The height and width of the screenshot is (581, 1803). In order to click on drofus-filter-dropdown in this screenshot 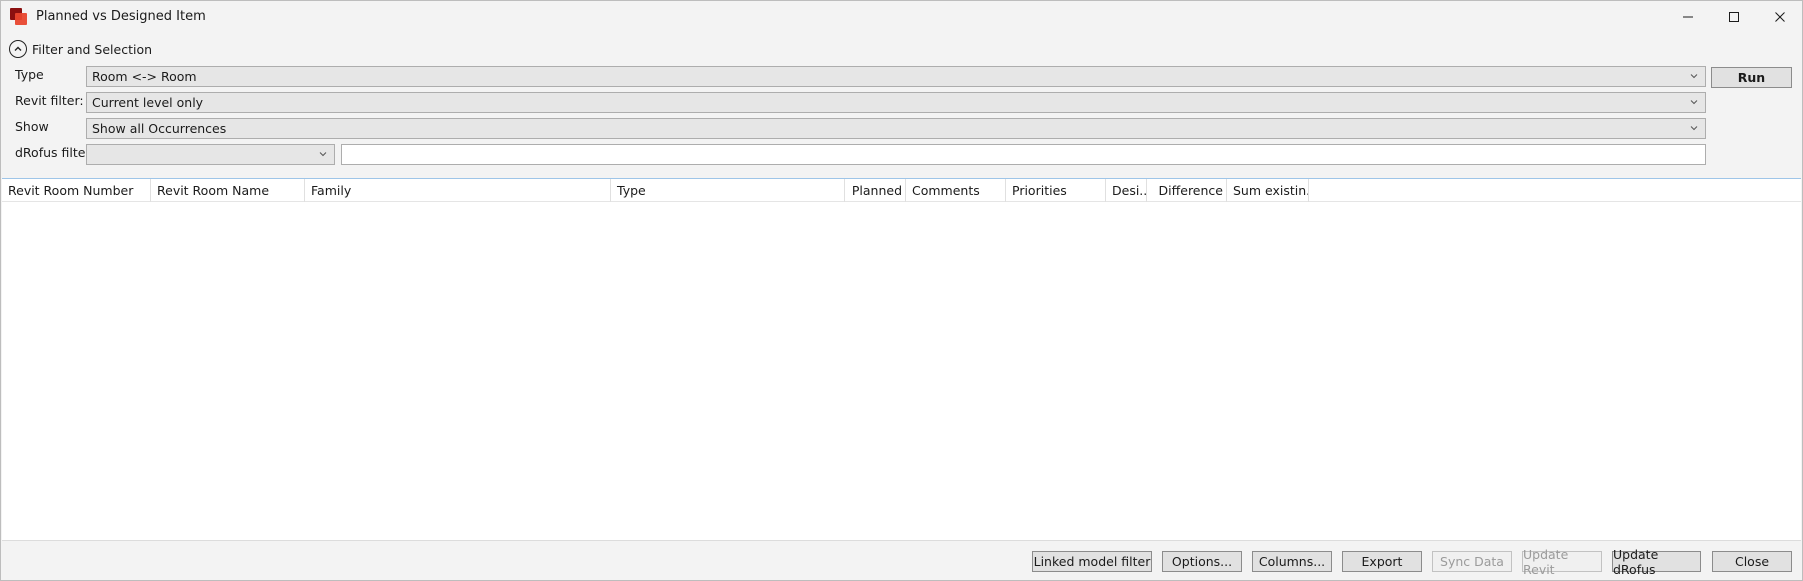, I will do `click(210, 154)`.